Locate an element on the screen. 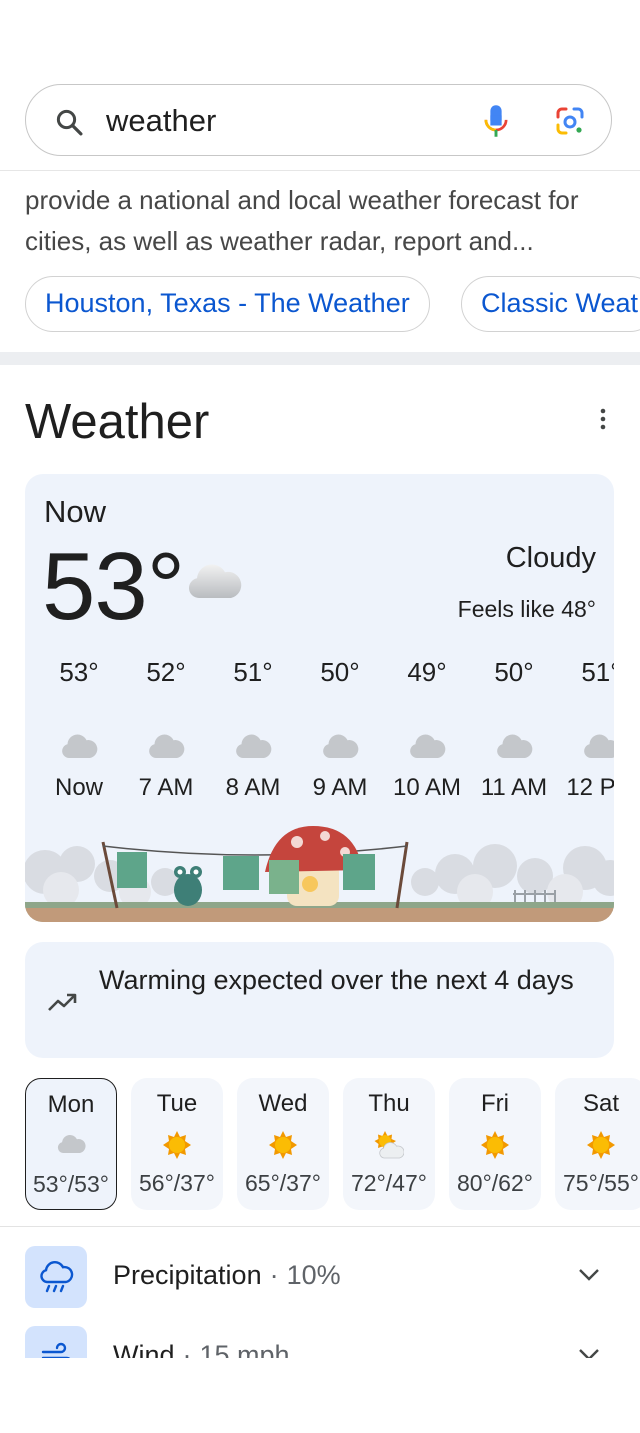 The image size is (640, 1433). hourly-time: 12 PM is located at coordinates (590, 787).